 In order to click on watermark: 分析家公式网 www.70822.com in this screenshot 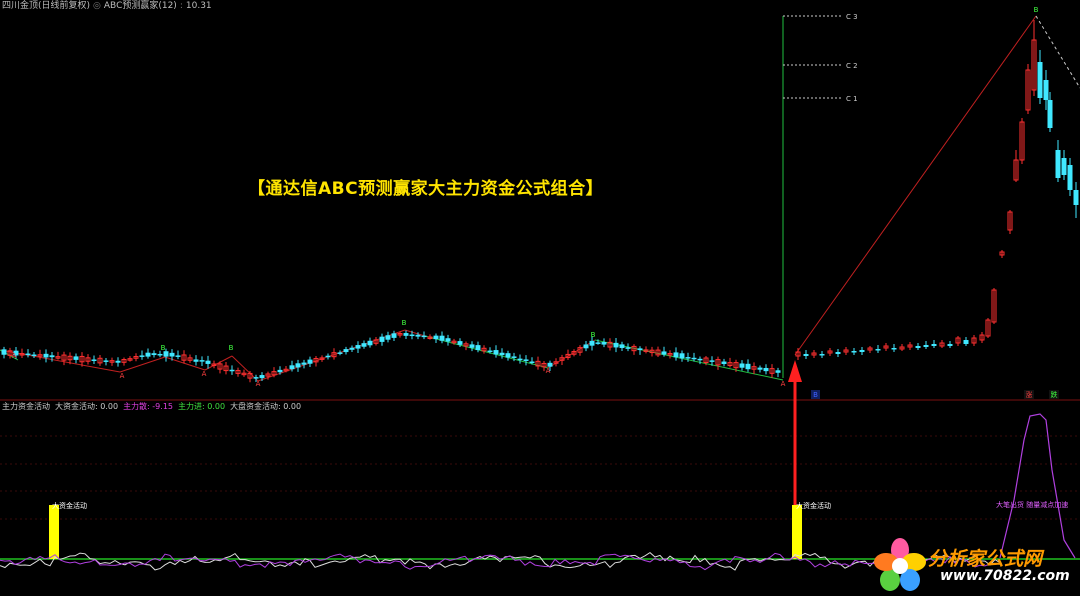, I will do `click(975, 566)`.